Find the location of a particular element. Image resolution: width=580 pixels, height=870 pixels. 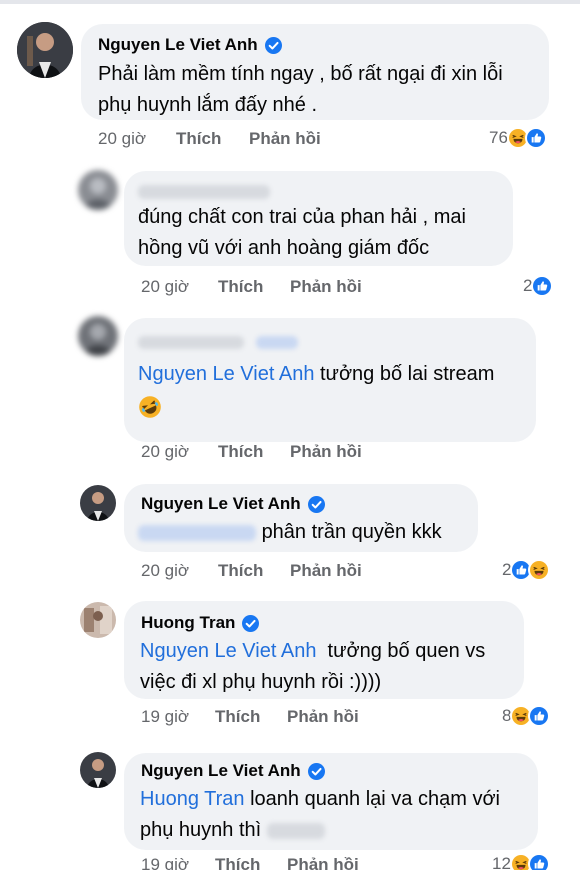

comment-text-rest: loanh quanh lại va chạm với is located at coordinates (372, 799).